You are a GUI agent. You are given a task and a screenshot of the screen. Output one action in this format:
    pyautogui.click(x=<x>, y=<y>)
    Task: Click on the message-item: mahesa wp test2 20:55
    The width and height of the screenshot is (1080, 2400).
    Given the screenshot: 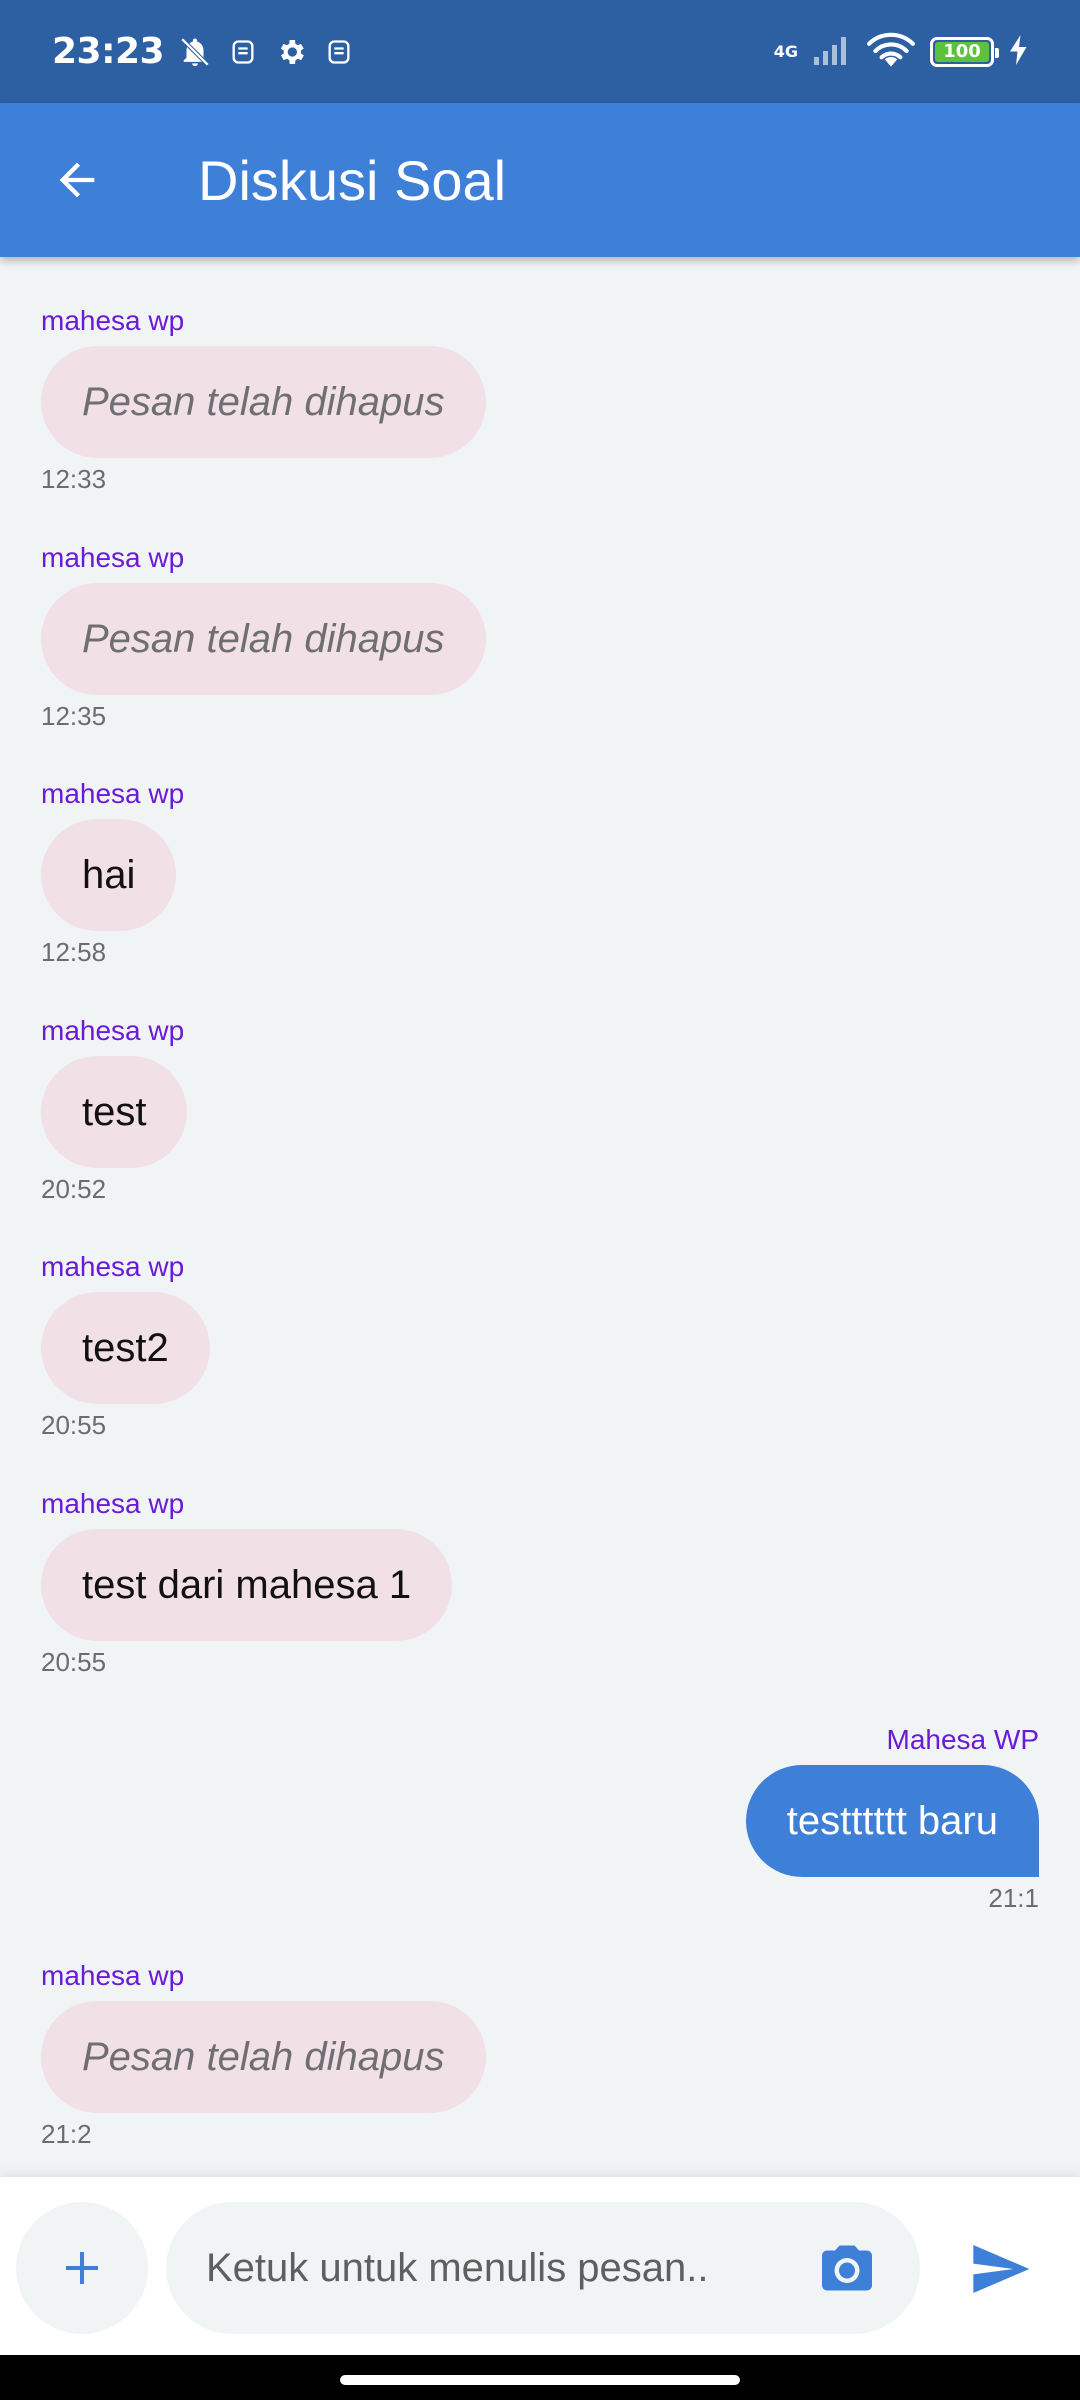 What is the action you would take?
    pyautogui.click(x=125, y=1346)
    